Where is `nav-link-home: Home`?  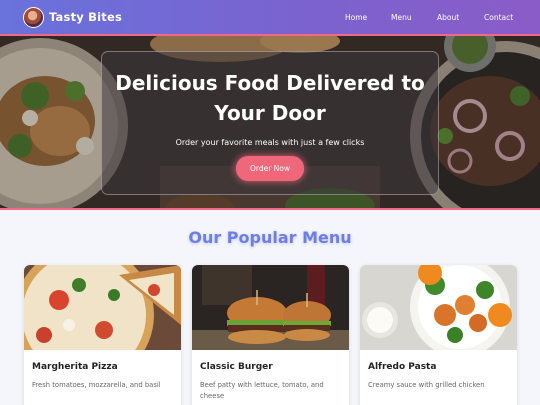 nav-link-home: Home is located at coordinates (356, 17).